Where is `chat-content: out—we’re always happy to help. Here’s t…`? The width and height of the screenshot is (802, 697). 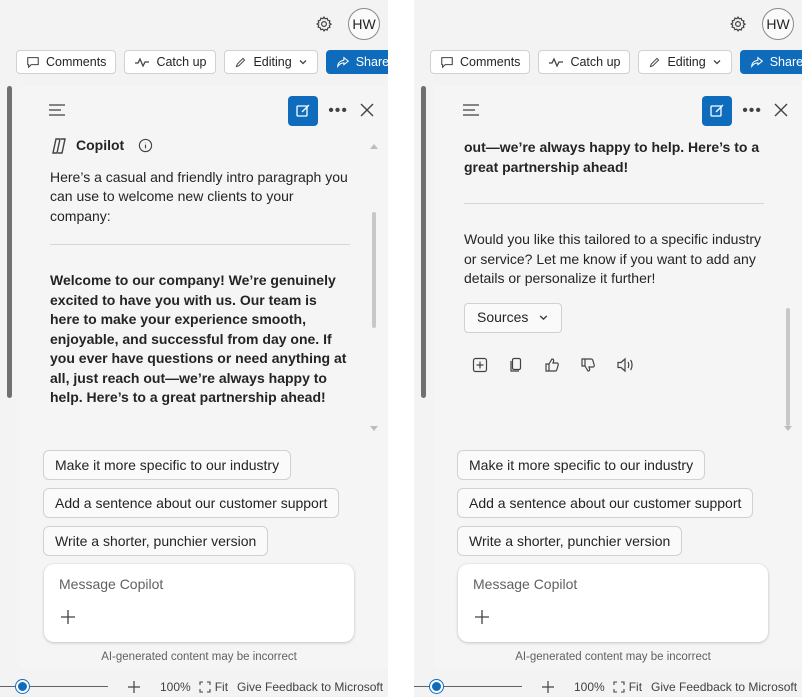 chat-content: out—we’re always happy to help. Here’s t… is located at coordinates (614, 255).